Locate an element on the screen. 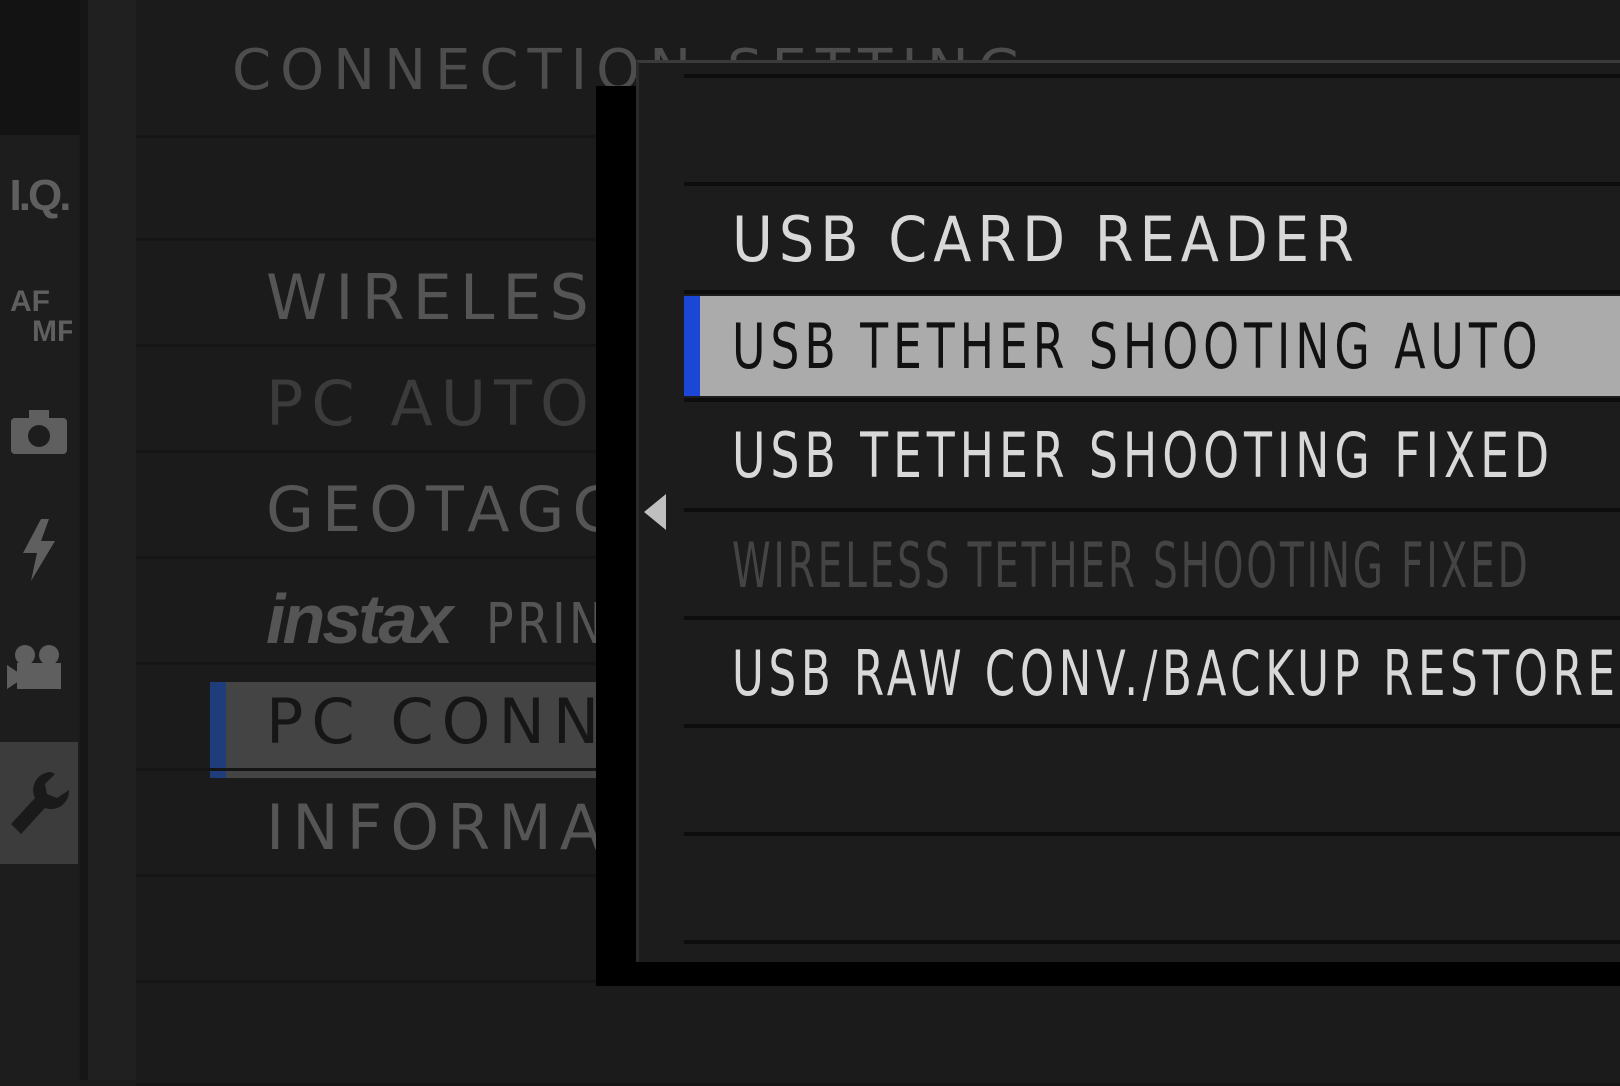 This screenshot has width=1620, height=1086. option-usb-tether-shooting-fixed: USB TETHER SHOOTING FIXED is located at coordinates (1152, 454).